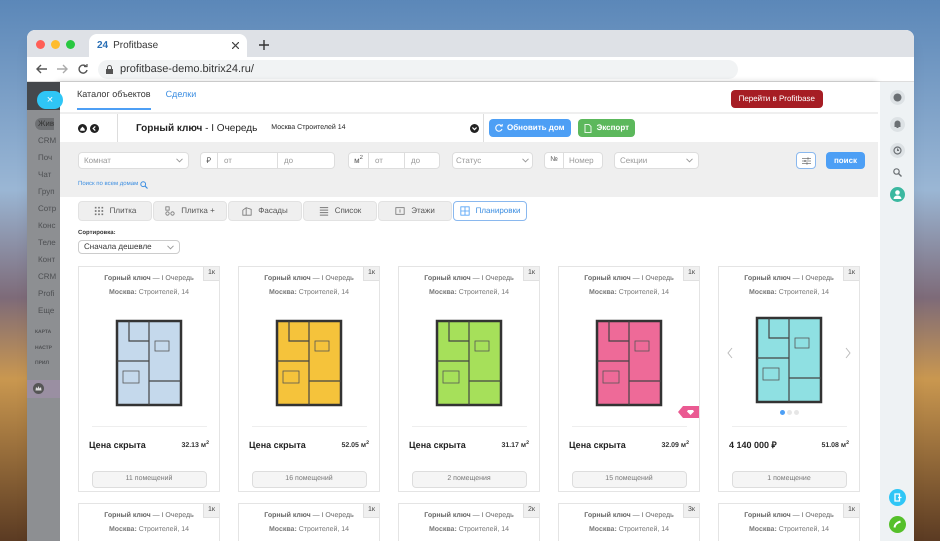  I want to click on refresh-icon, so click(499, 128).